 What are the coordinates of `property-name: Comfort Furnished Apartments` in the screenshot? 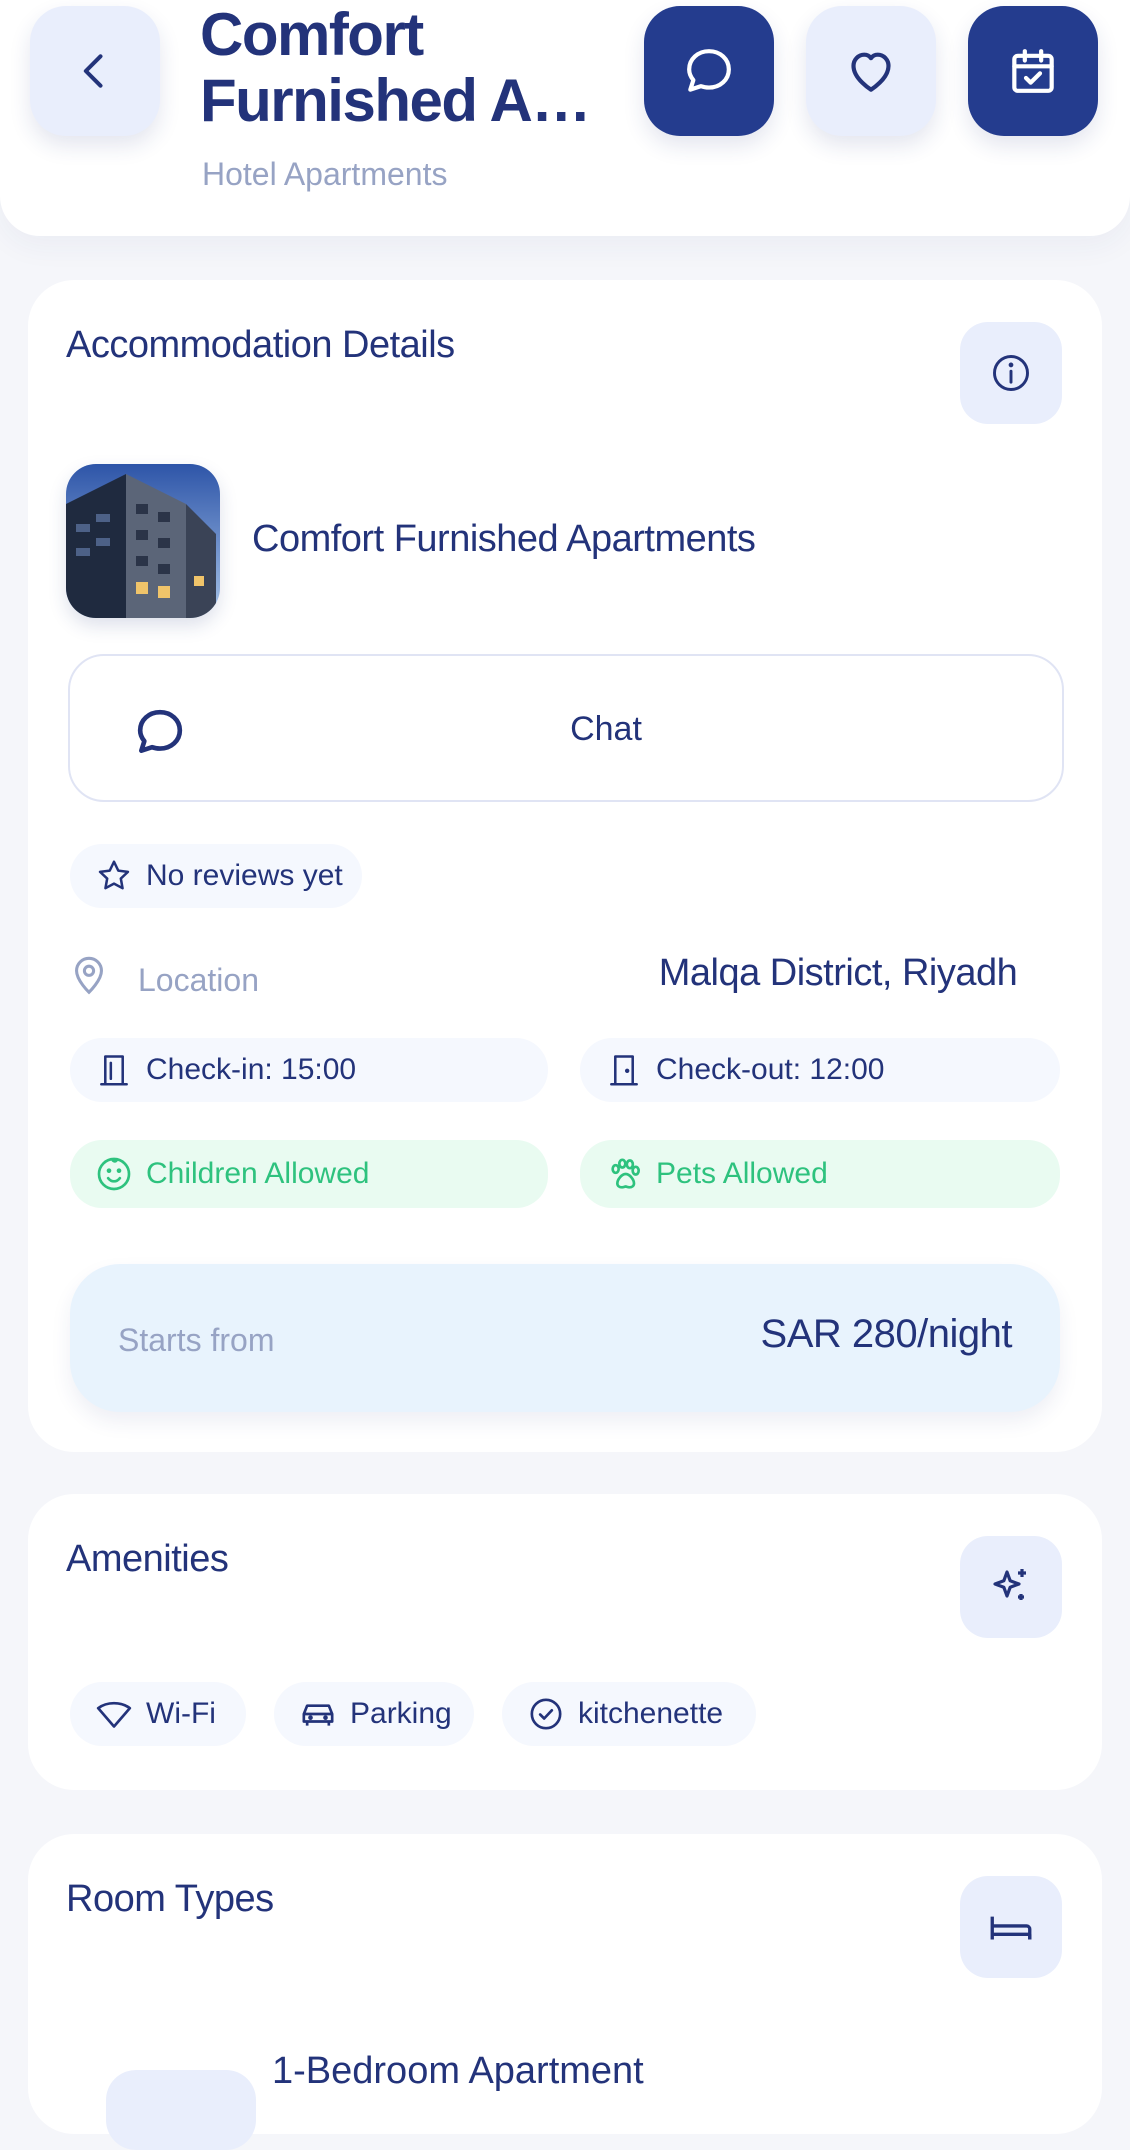 It's located at (504, 539).